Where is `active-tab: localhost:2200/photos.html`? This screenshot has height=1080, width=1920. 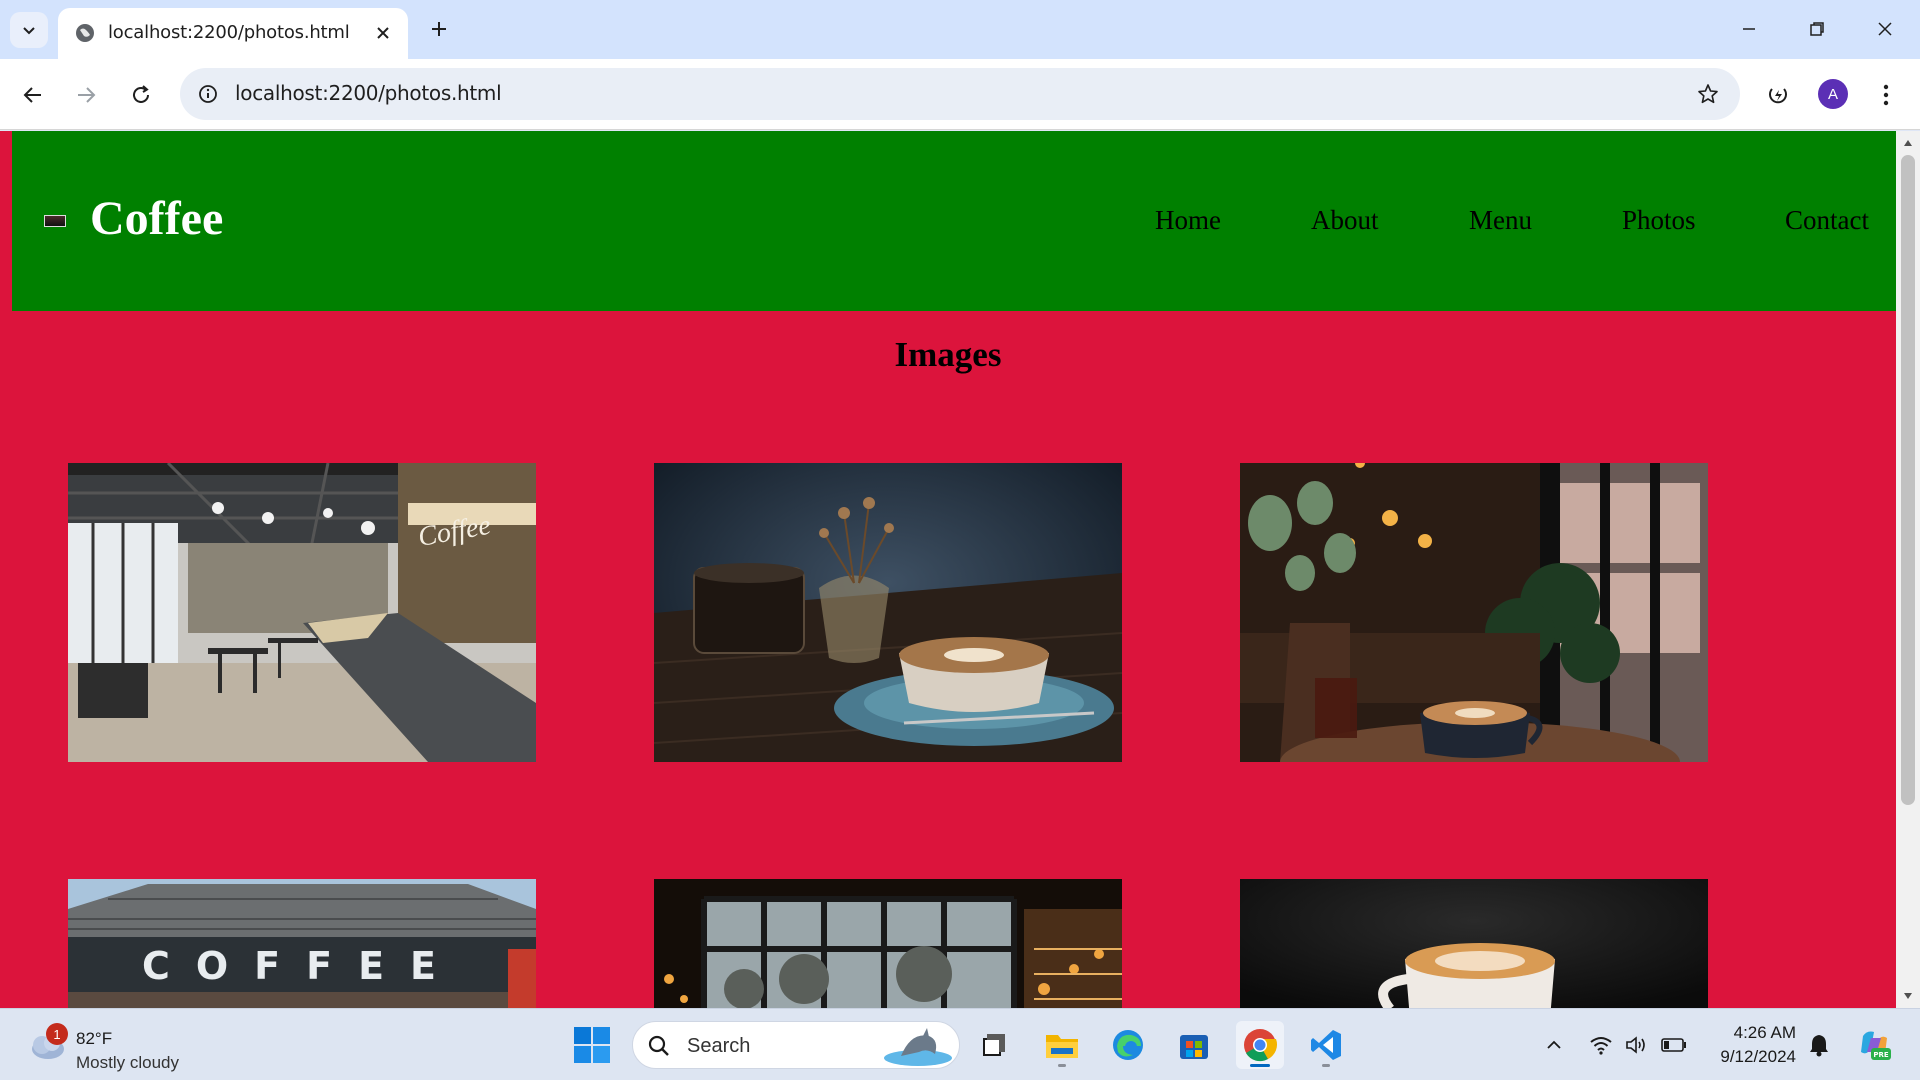 active-tab: localhost:2200/photos.html is located at coordinates (233, 33).